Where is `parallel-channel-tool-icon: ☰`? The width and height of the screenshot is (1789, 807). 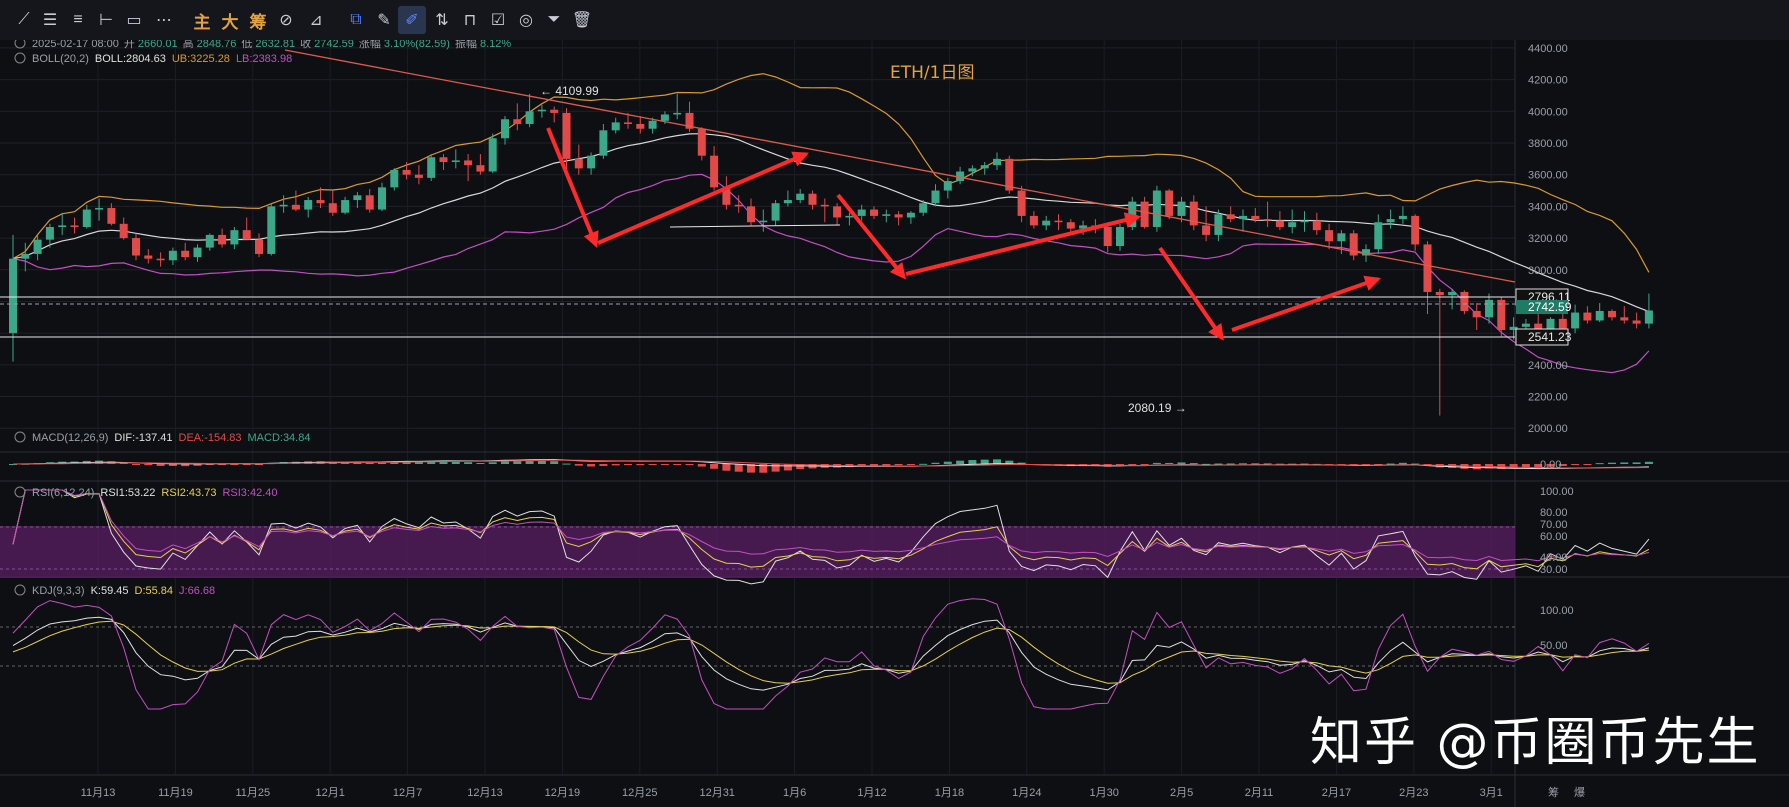
parallel-channel-tool-icon: ☰ is located at coordinates (50, 20).